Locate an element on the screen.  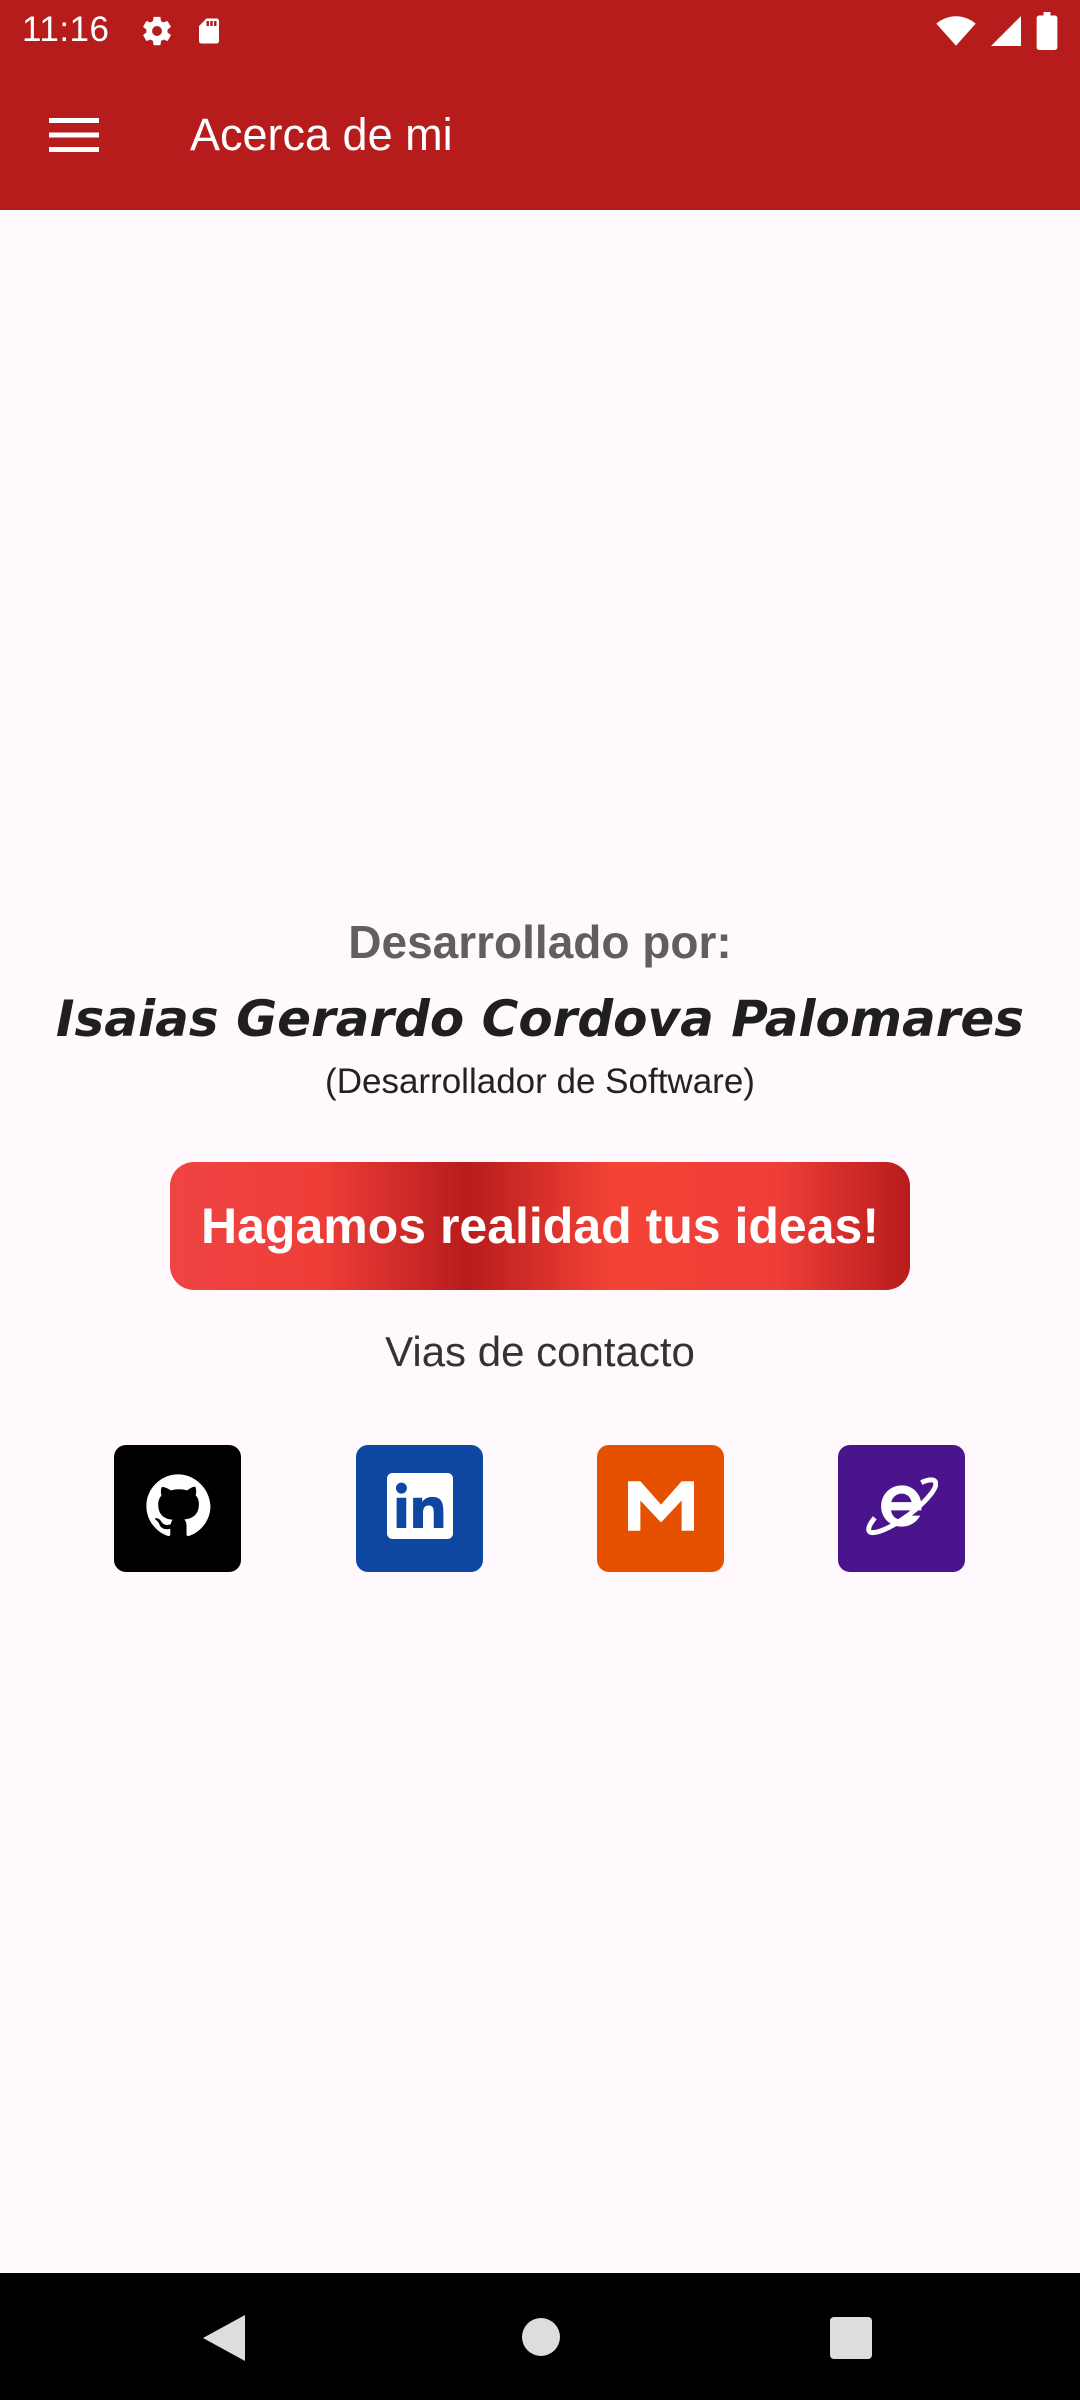
web-button is located at coordinates (901, 1508).